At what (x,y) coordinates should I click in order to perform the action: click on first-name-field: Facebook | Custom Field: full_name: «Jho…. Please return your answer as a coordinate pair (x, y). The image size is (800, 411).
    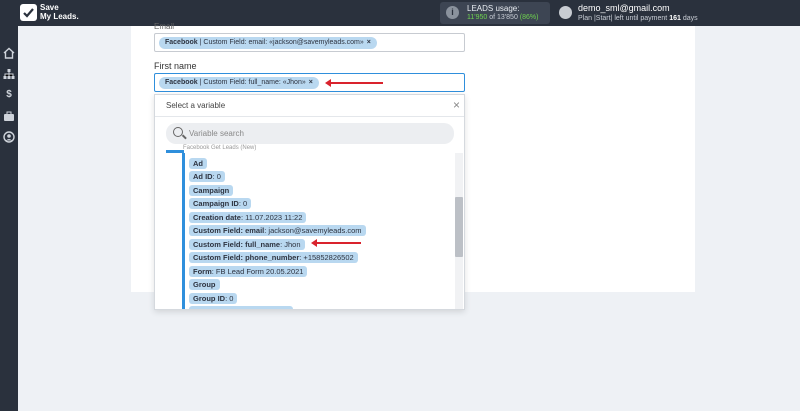
    Looking at the image, I should click on (309, 82).